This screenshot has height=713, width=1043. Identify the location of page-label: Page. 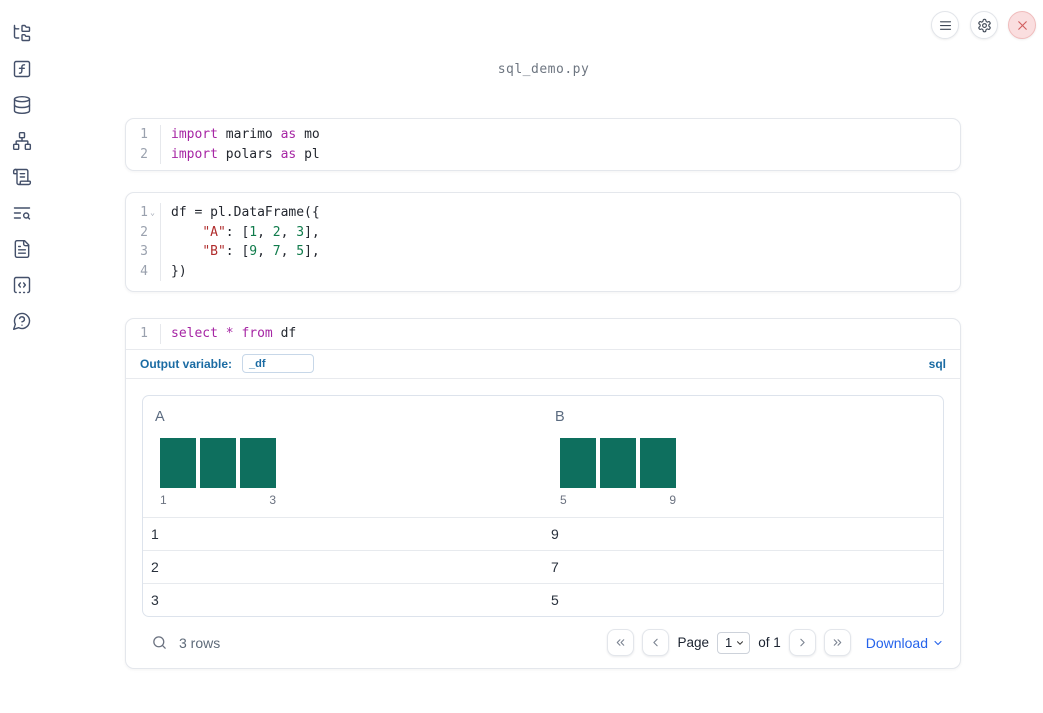
(693, 643).